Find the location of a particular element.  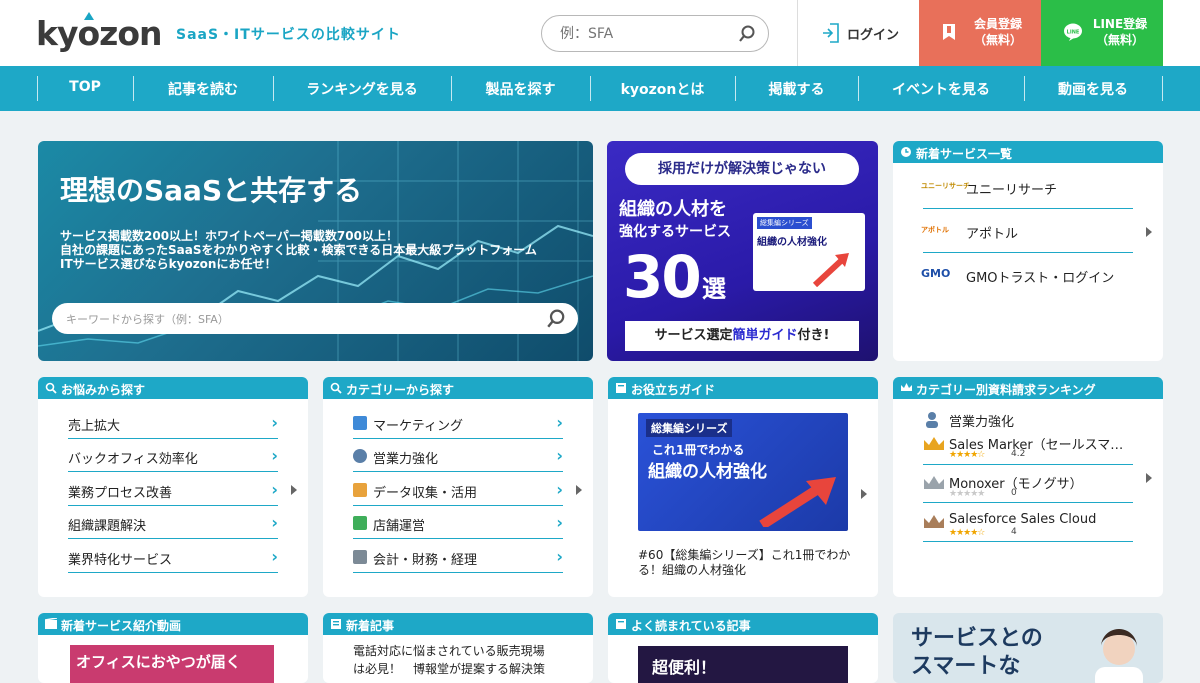

worry-item: 業界特化サービス › is located at coordinates (173, 557).